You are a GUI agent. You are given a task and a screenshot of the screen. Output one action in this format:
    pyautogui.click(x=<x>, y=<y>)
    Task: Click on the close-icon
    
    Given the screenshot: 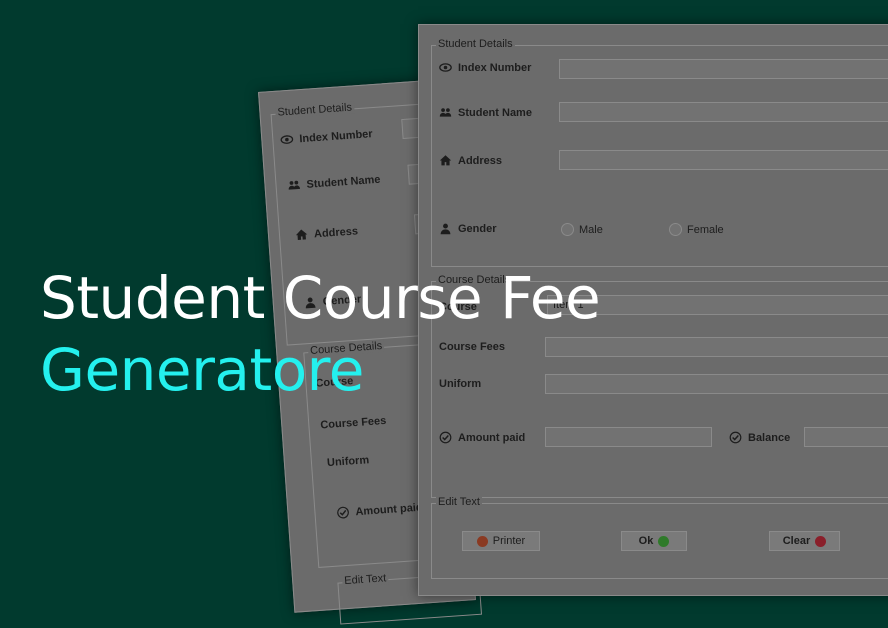 What is the action you would take?
    pyautogui.click(x=821, y=541)
    